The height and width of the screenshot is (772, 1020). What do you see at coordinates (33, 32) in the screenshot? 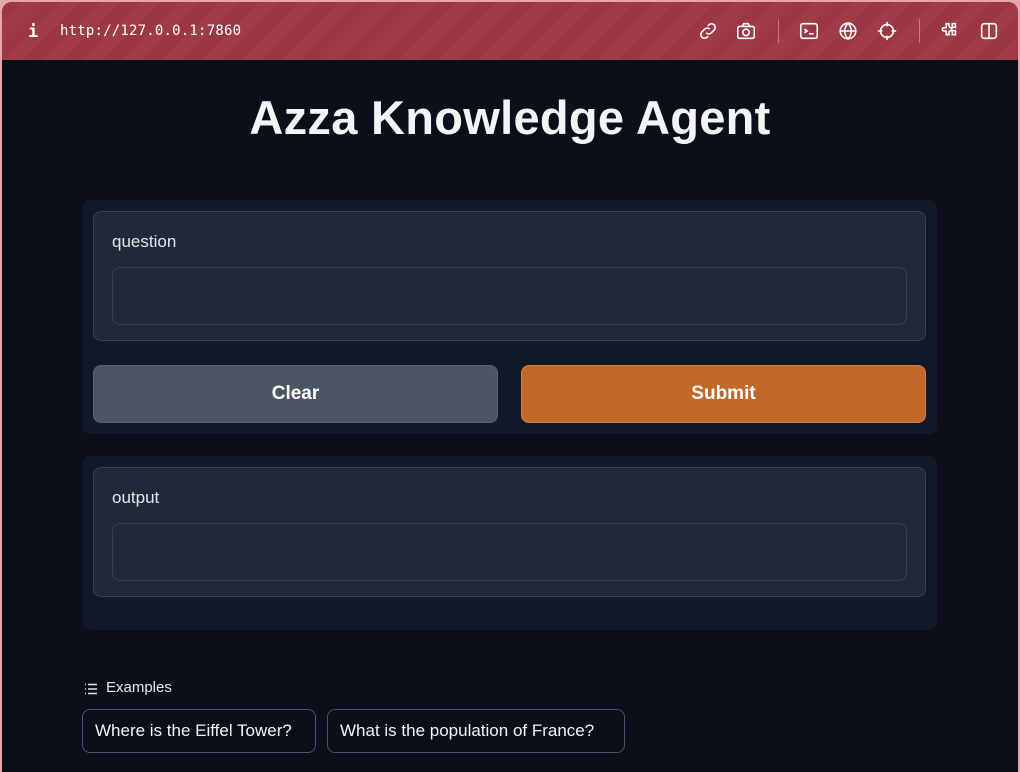
I see `info-icon: i` at bounding box center [33, 32].